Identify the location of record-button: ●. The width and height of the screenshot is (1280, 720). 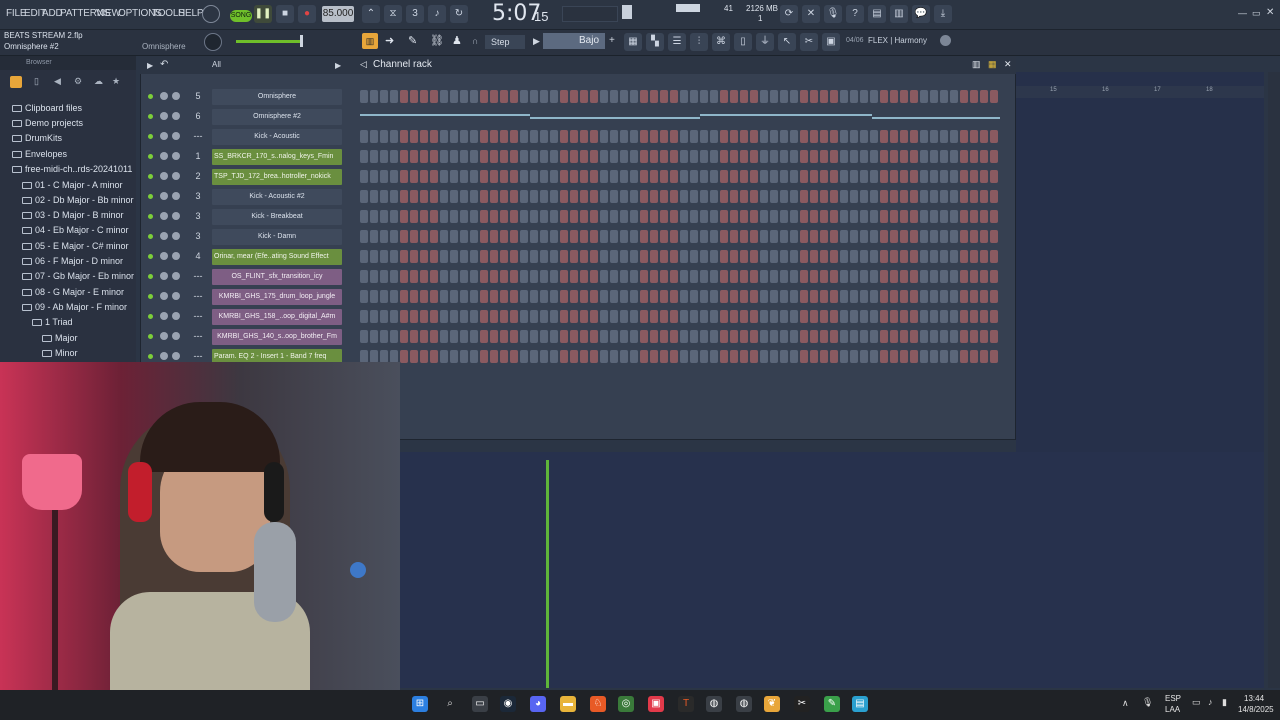
(307, 14).